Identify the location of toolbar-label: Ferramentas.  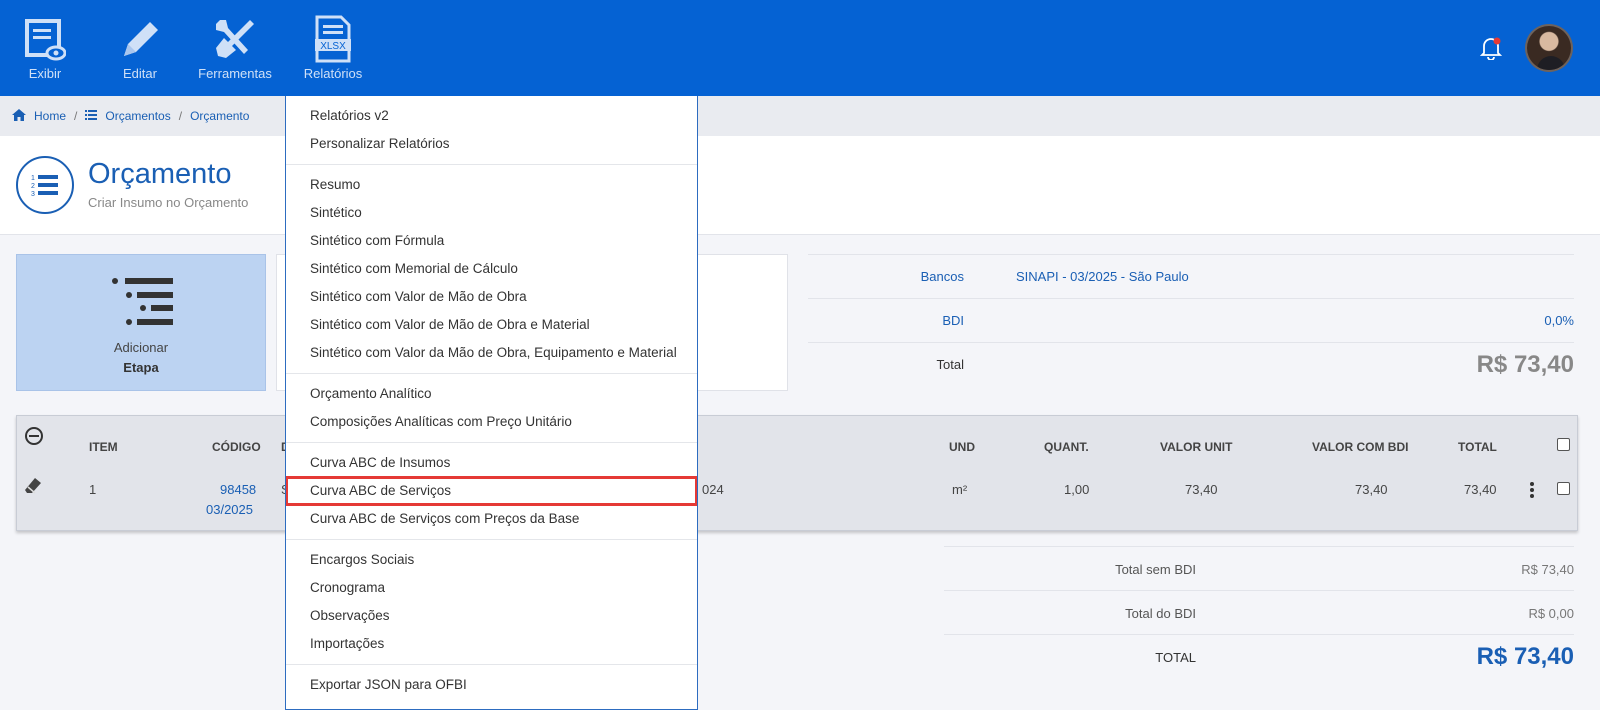
(235, 73).